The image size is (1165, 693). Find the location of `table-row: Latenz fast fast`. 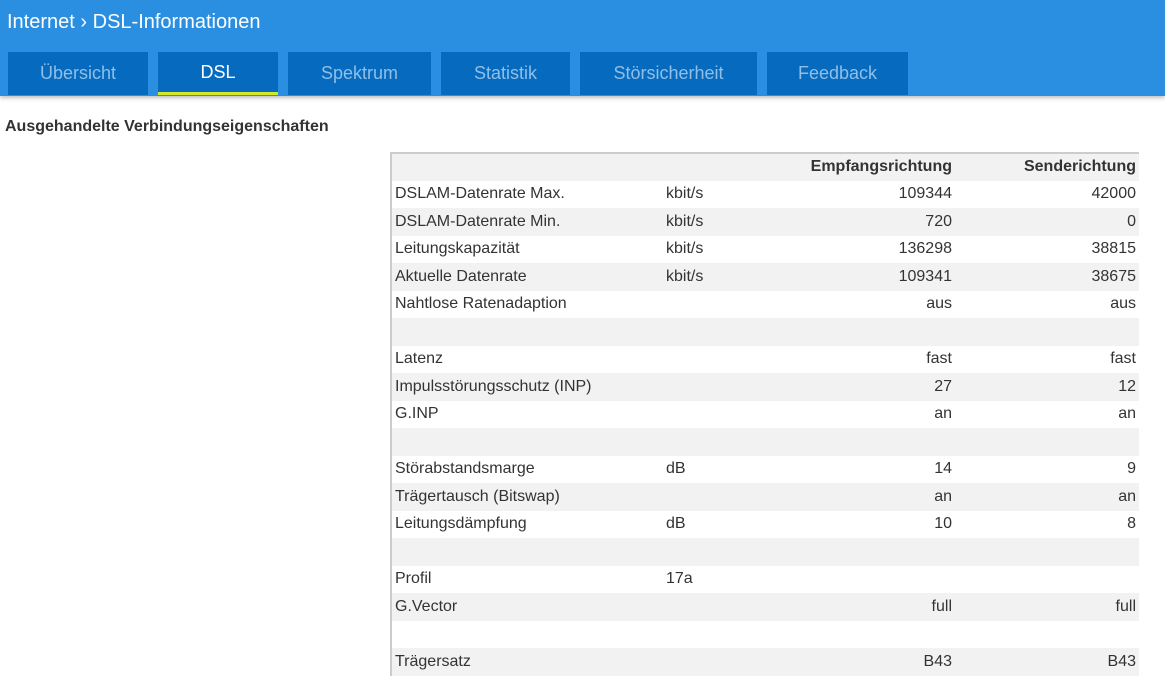

table-row: Latenz fast fast is located at coordinates (765, 360).